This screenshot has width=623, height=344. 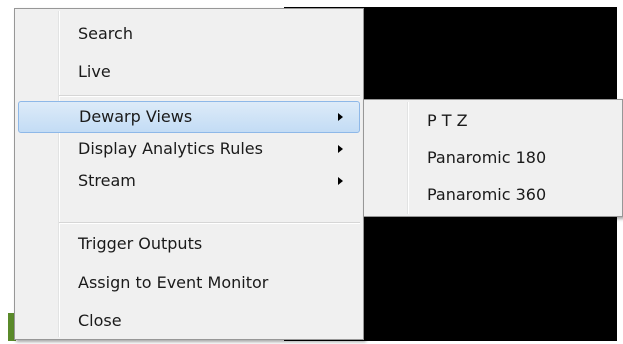 What do you see at coordinates (105, 33) in the screenshot?
I see `menu-item-label: Search` at bounding box center [105, 33].